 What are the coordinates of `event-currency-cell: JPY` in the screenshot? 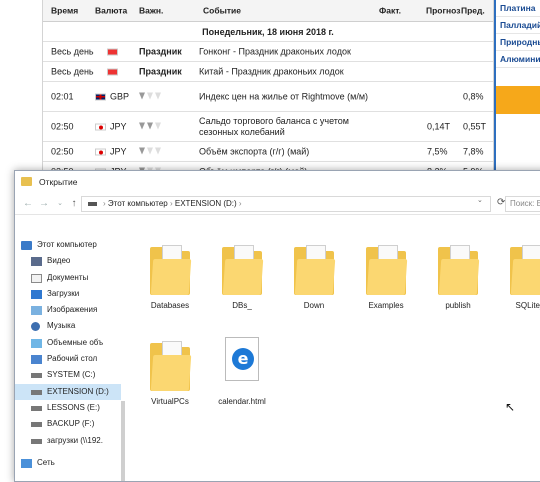 It's located at (111, 126).